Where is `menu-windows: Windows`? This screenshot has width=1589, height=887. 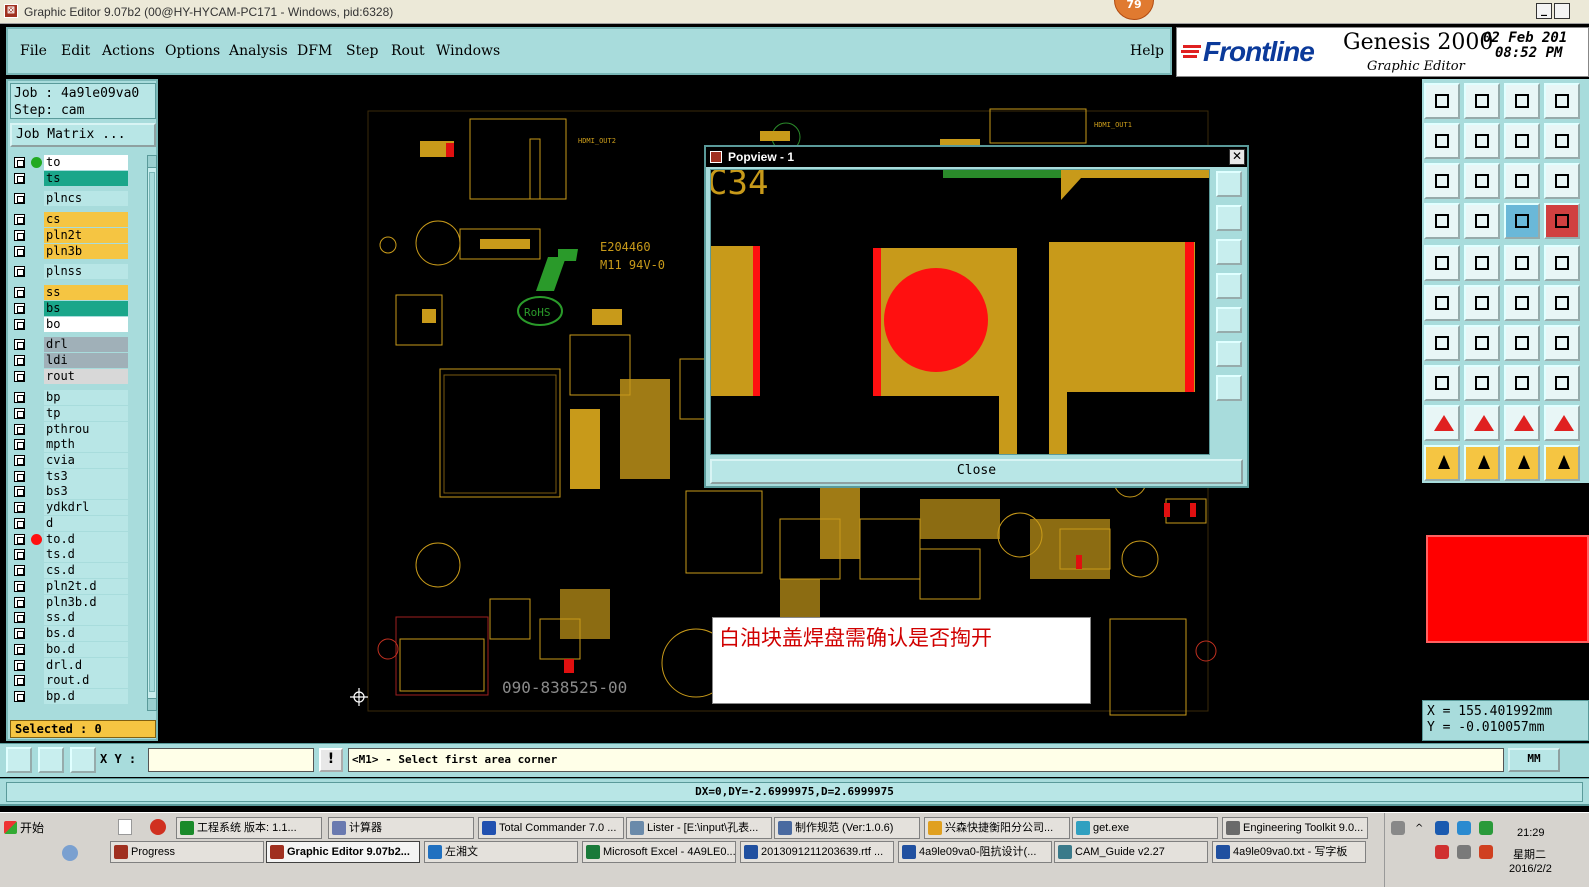 menu-windows: Windows is located at coordinates (468, 51).